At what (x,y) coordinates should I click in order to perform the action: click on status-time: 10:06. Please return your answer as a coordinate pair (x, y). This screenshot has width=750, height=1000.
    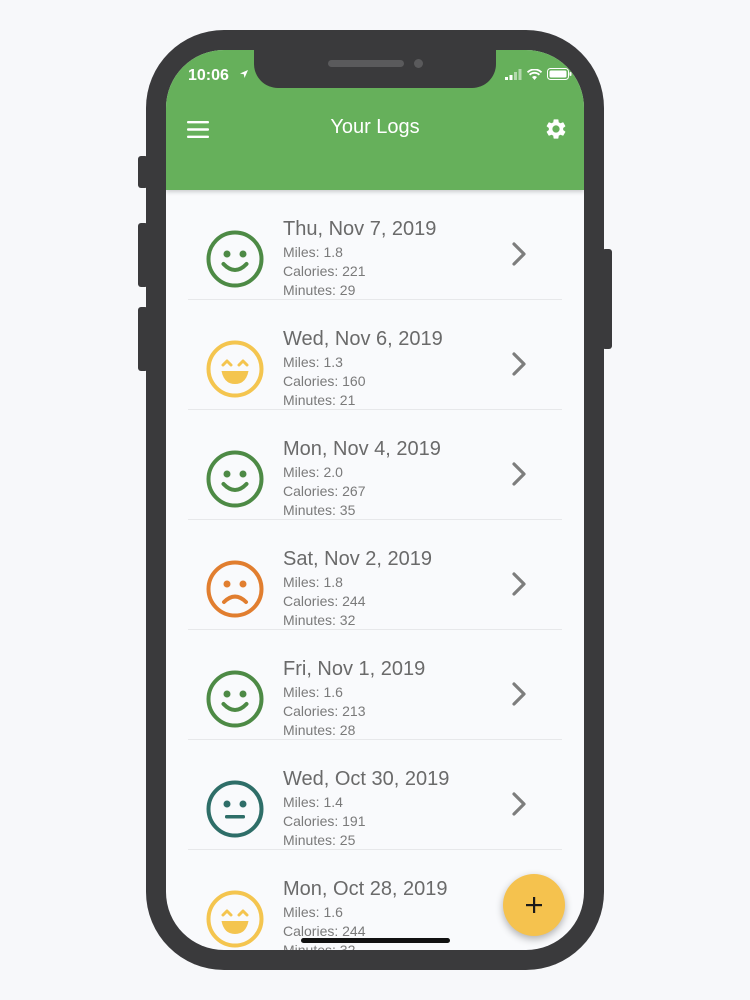
    Looking at the image, I should click on (208, 75).